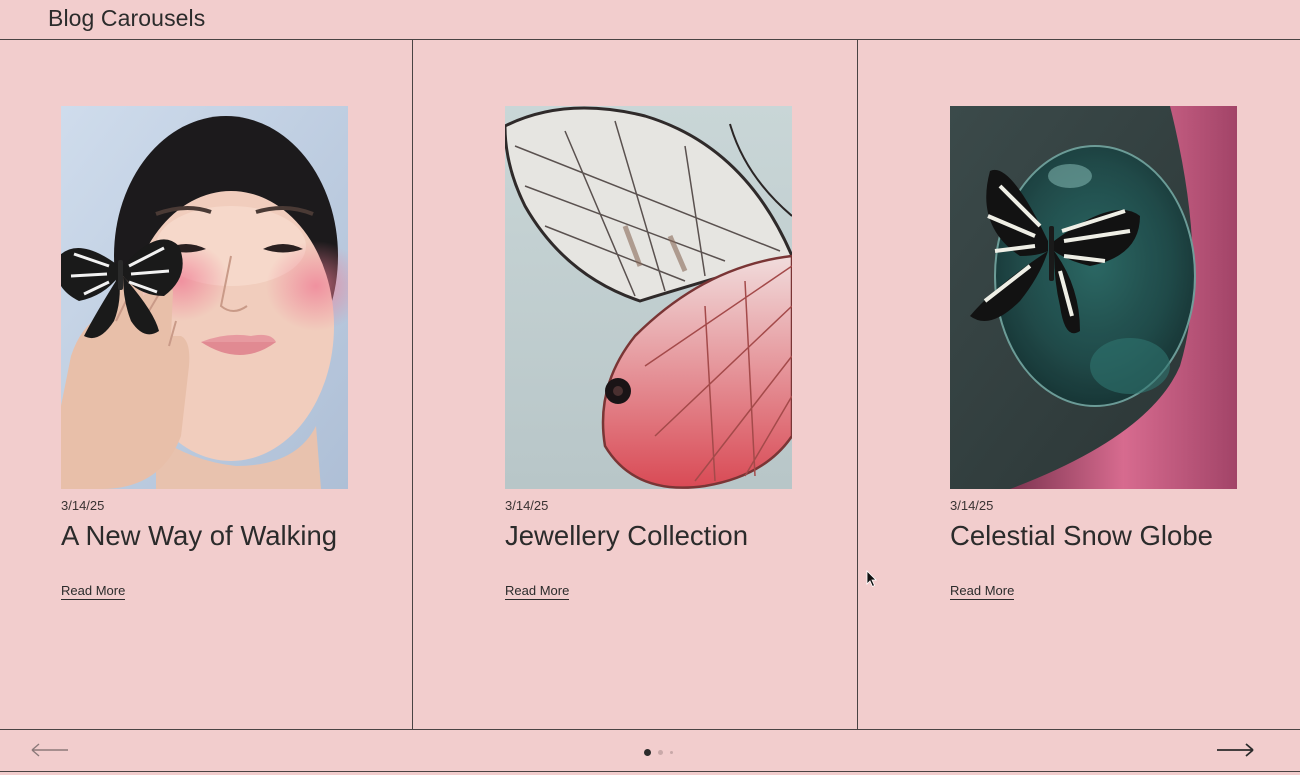  I want to click on page-dot-active, so click(647, 752).